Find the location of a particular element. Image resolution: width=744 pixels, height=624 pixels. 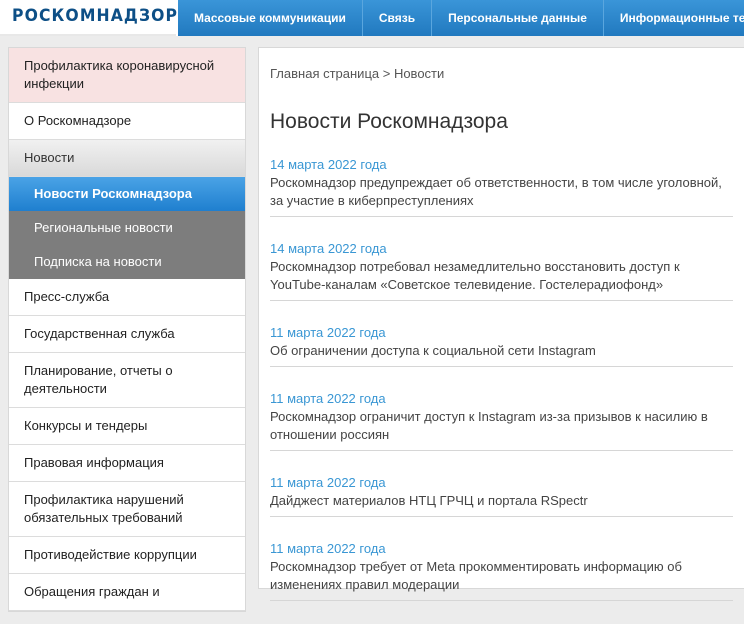

nav-personal-data: Персональные данные is located at coordinates (518, 18).